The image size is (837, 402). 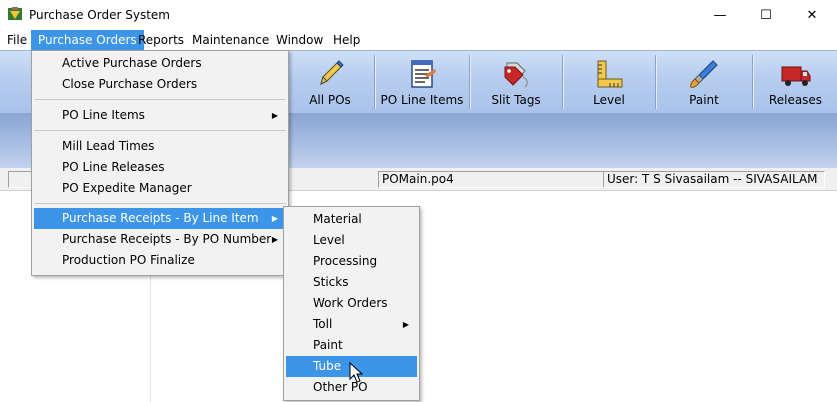 What do you see at coordinates (351, 303) in the screenshot?
I see `submenu-item-work-orders: Work Orders` at bounding box center [351, 303].